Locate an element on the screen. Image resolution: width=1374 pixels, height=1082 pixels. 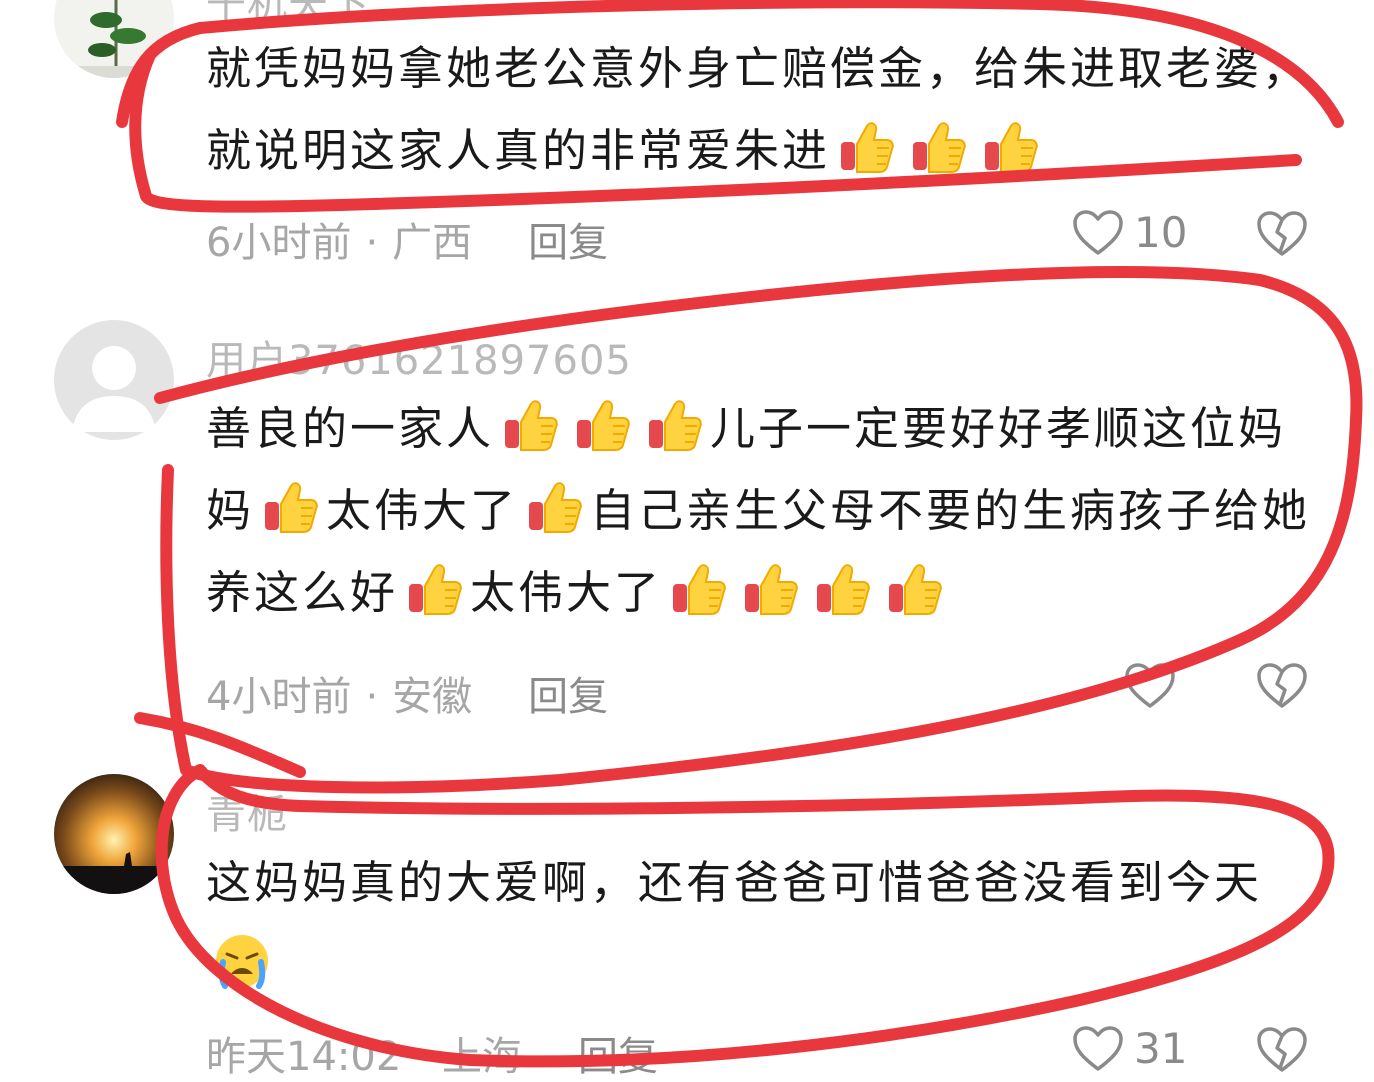
comment-meta: 6小时前 · 广西 回复 is located at coordinates (407, 239).